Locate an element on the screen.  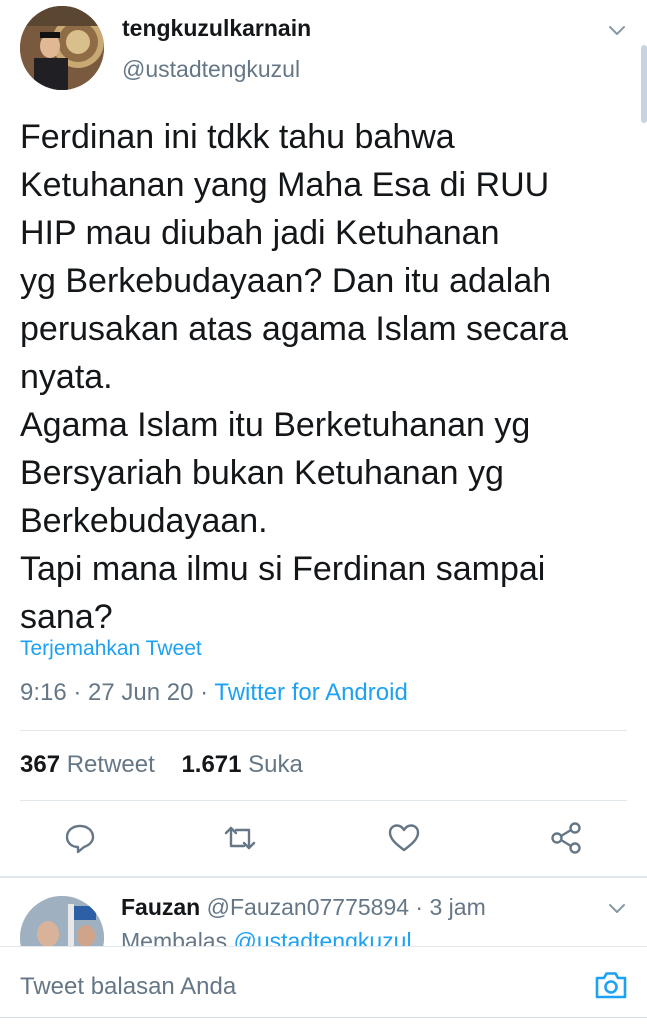
like-label: Suka is located at coordinates (275, 764).